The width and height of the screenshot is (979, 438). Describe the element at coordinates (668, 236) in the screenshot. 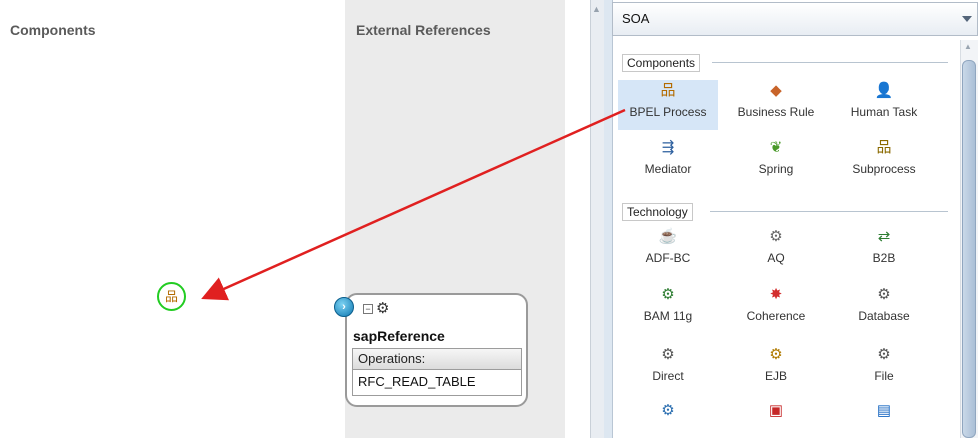

I see `adf-bc-icon: ☕` at that location.